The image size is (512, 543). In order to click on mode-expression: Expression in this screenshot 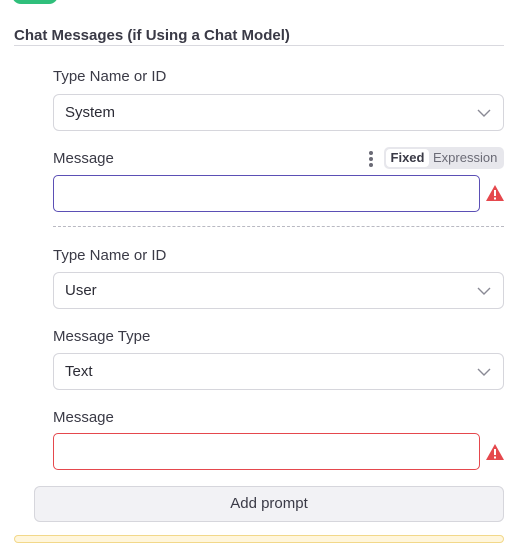, I will do `click(465, 158)`.